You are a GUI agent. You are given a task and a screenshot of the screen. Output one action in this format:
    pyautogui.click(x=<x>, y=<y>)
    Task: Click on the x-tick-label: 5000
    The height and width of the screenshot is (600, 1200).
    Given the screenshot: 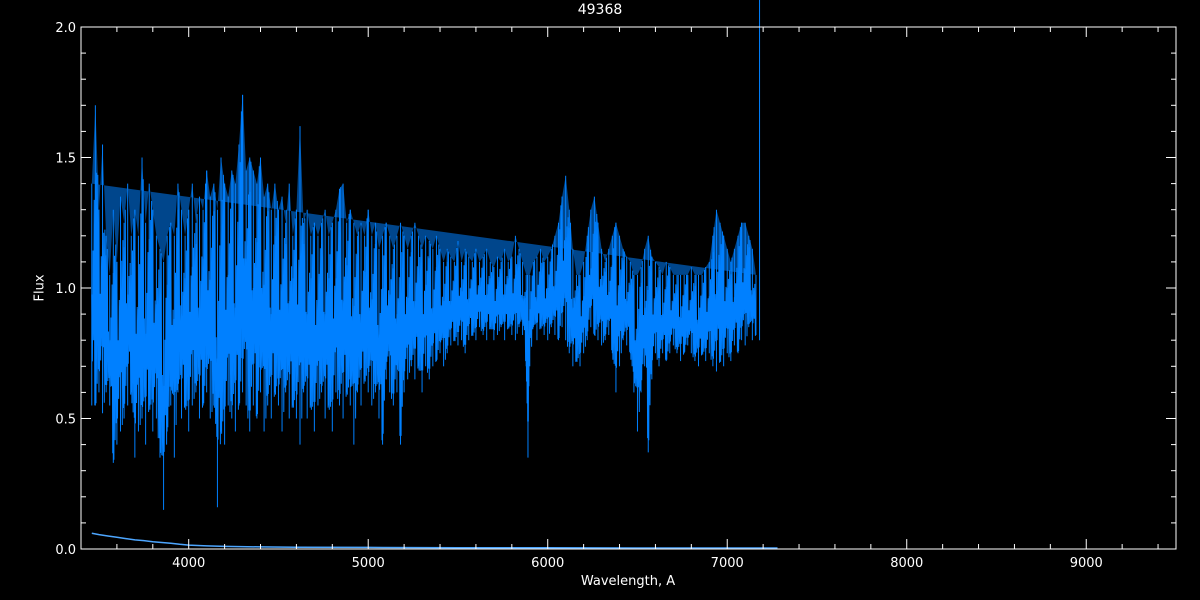 What is the action you would take?
    pyautogui.click(x=368, y=563)
    